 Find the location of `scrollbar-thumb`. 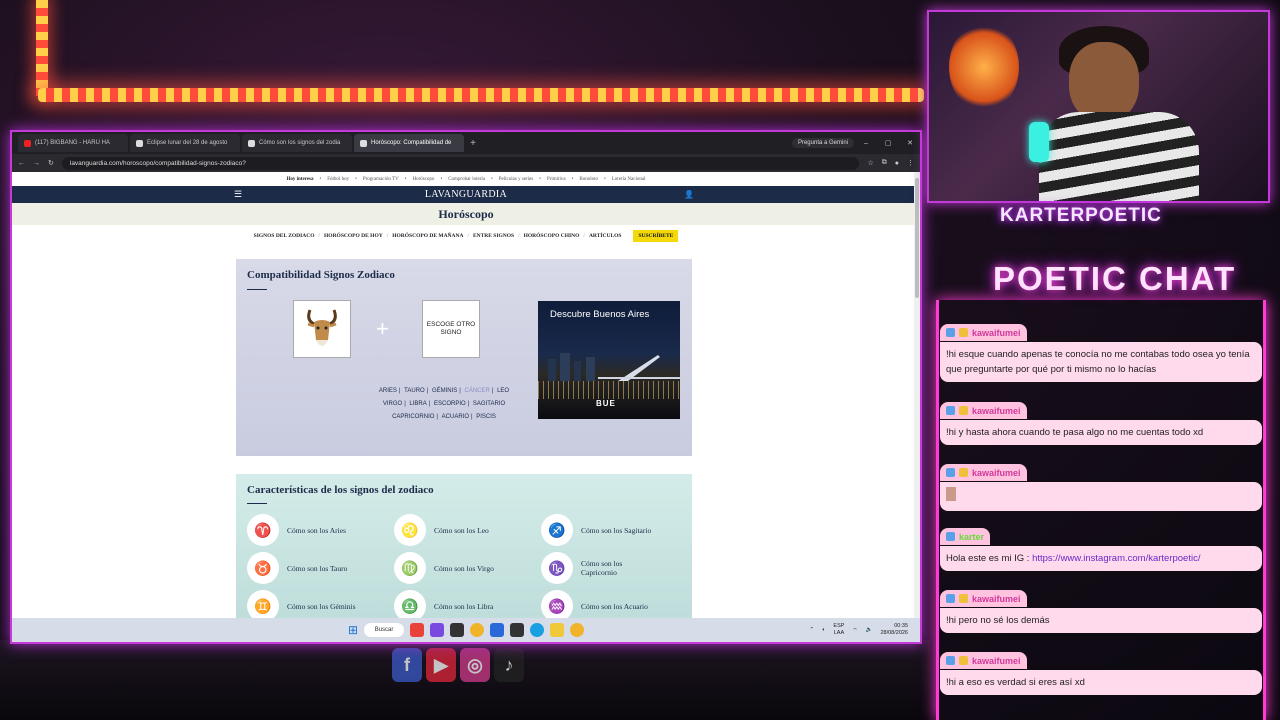

scrollbar-thumb is located at coordinates (917, 238).